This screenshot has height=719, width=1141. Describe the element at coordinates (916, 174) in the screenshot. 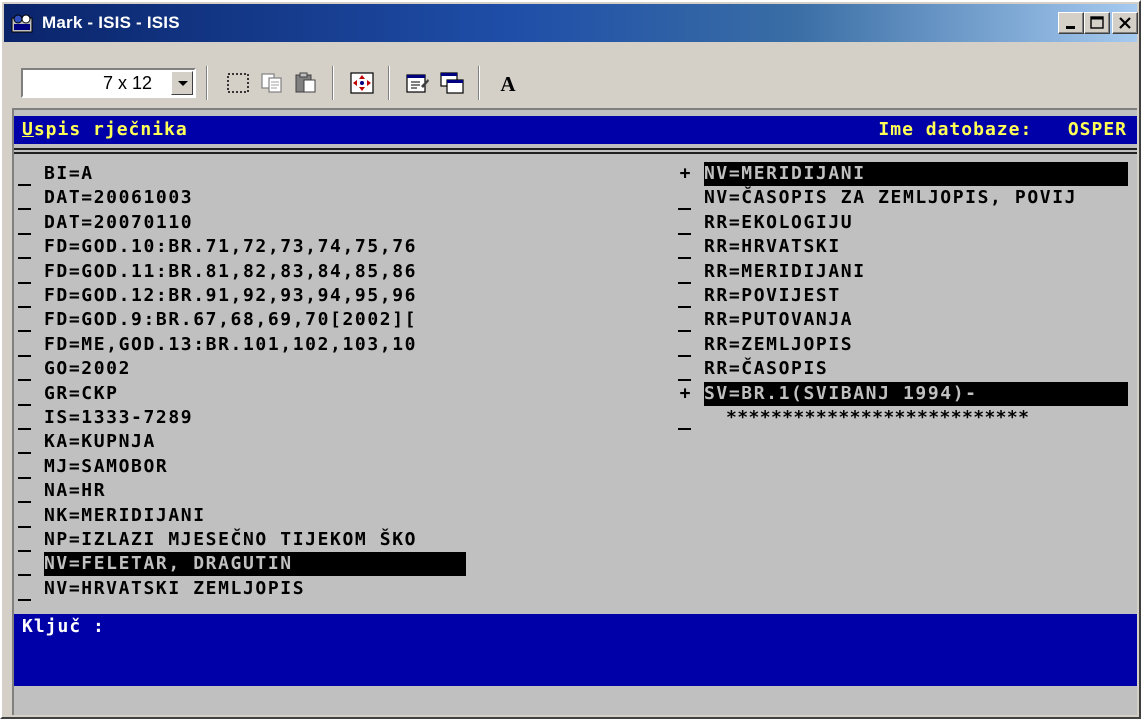

I see `right-term-entry: NV=MERIDIJANI` at that location.